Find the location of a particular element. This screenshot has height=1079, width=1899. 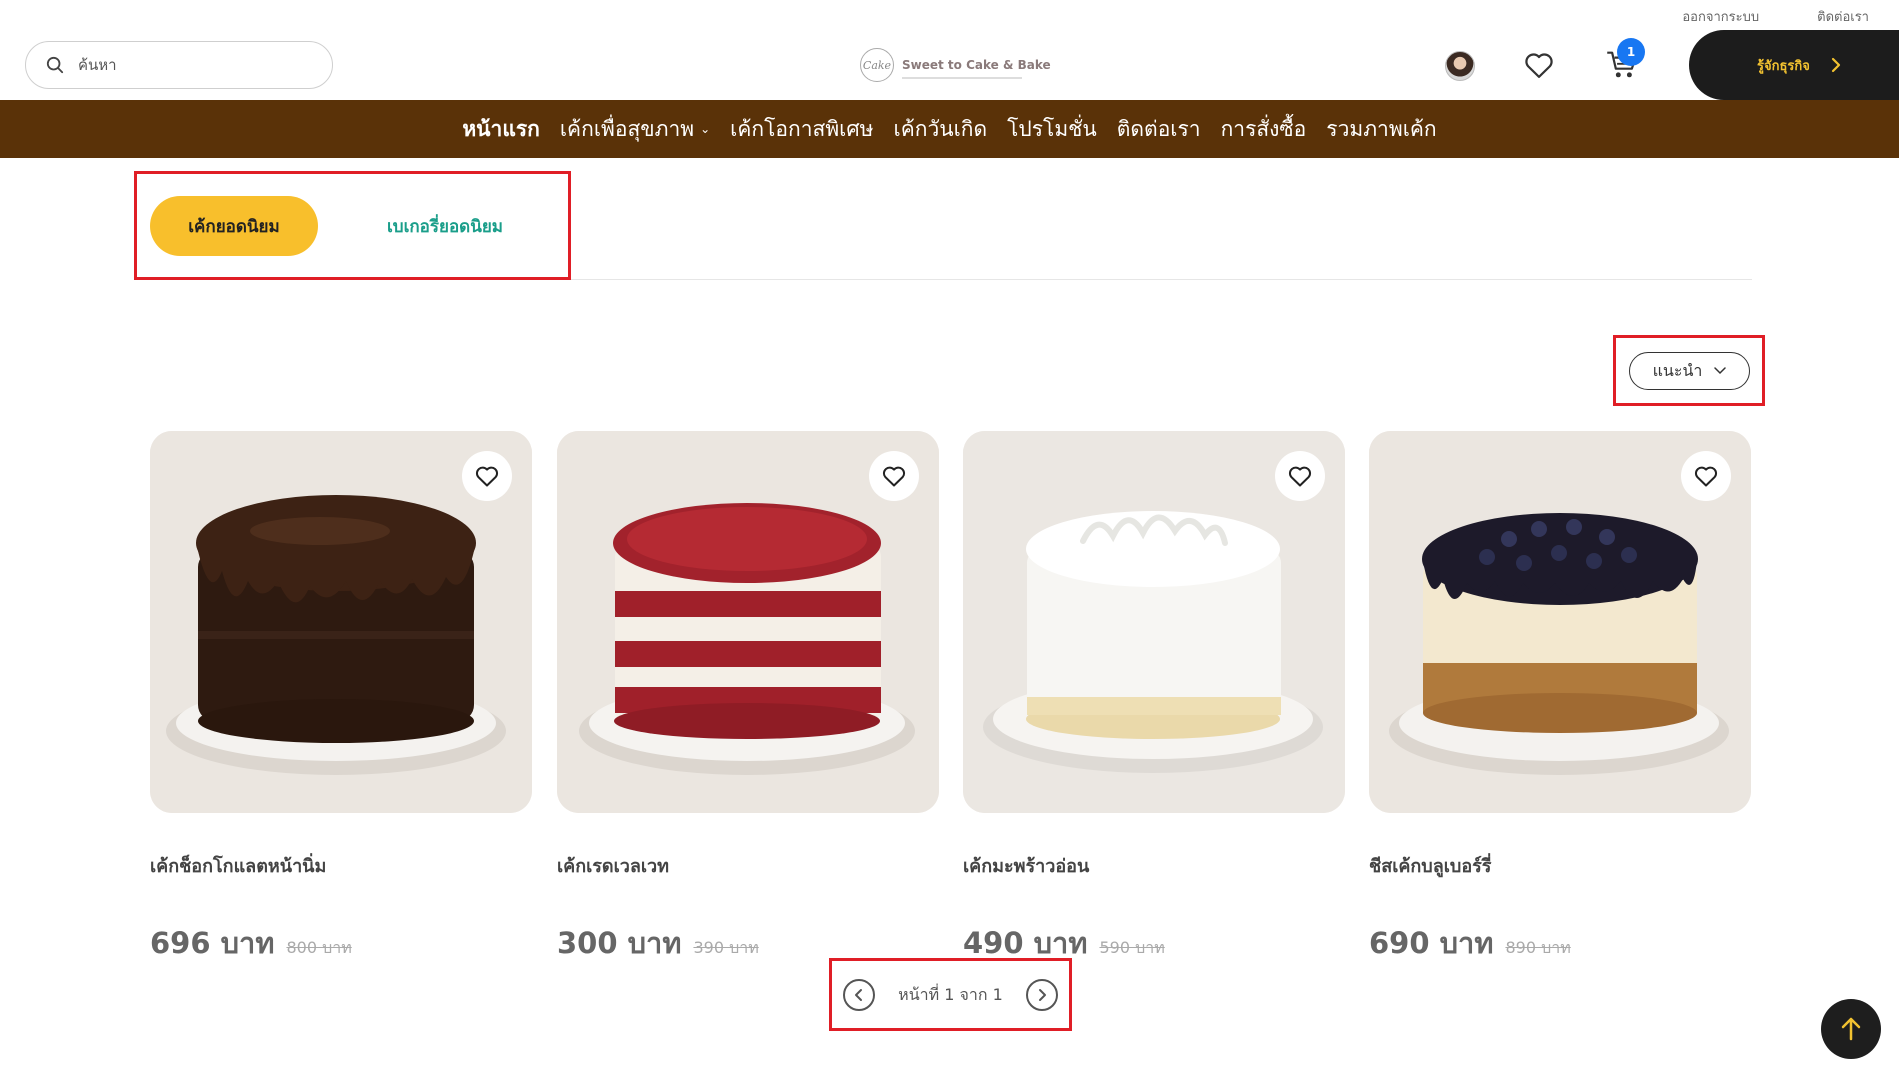

chevron-down-icon is located at coordinates (1720, 371).